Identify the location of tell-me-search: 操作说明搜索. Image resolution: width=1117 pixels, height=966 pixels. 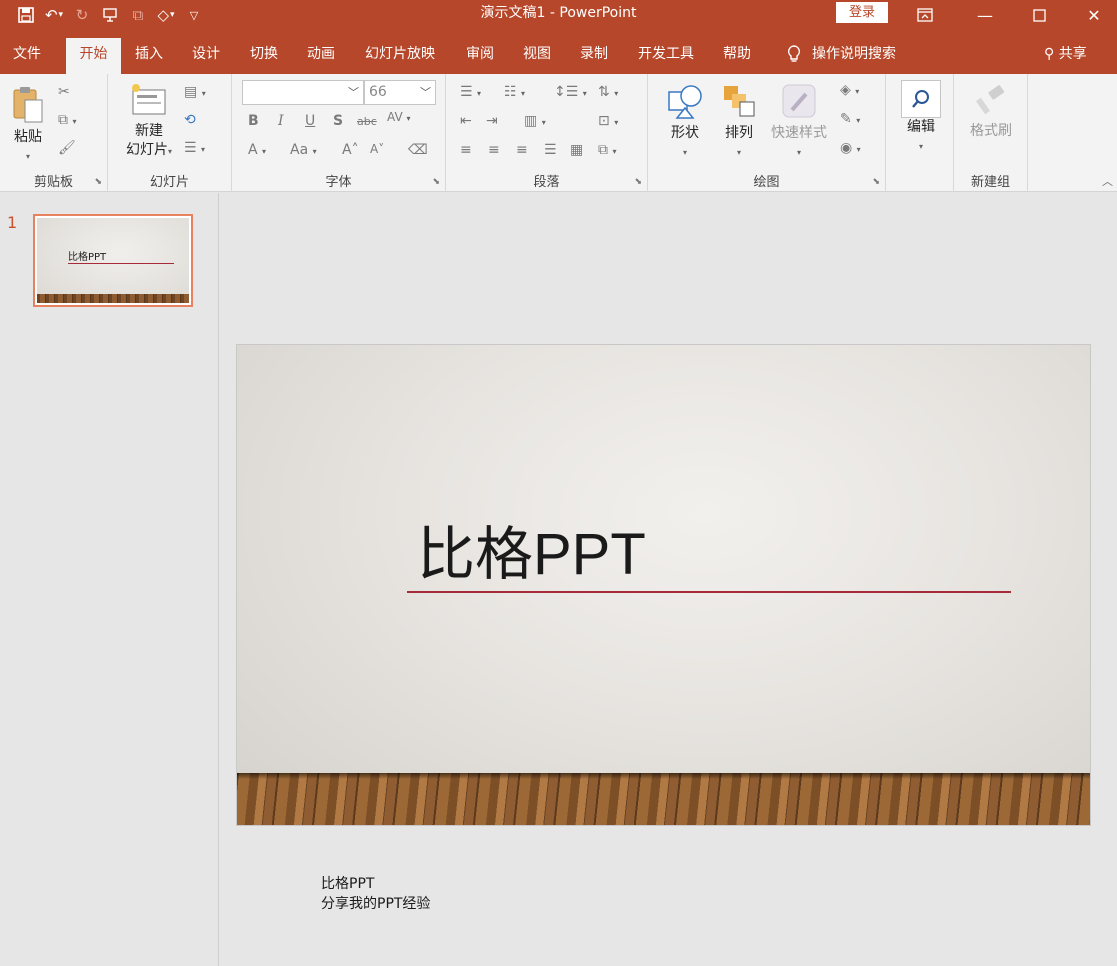
(841, 54).